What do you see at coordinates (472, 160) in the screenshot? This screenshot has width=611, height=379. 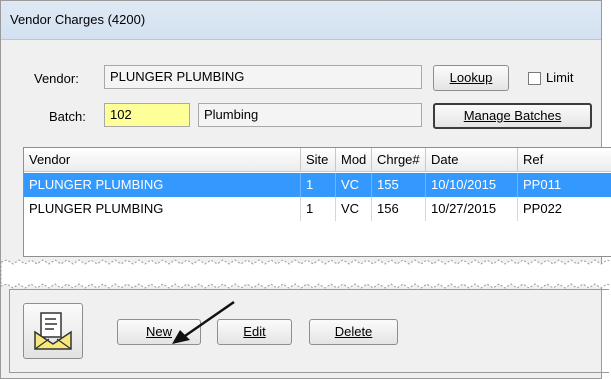 I see `column-header-date: Date` at bounding box center [472, 160].